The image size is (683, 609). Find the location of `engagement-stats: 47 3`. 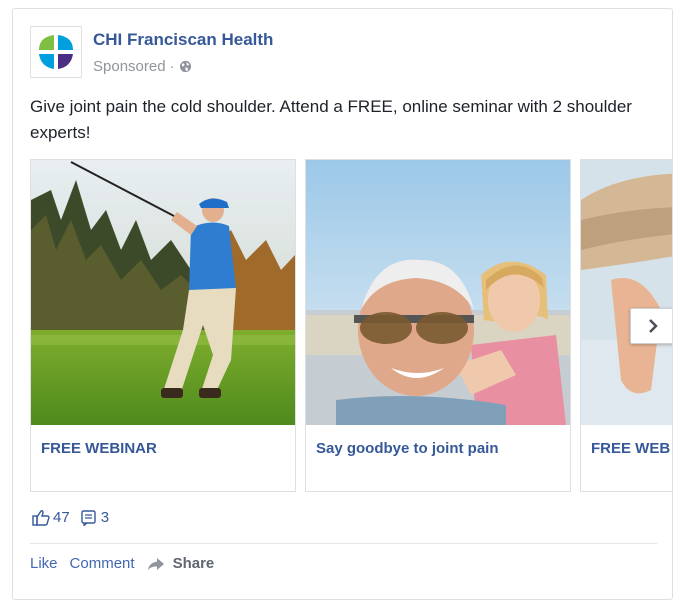

engagement-stats: 47 3 is located at coordinates (75, 517).